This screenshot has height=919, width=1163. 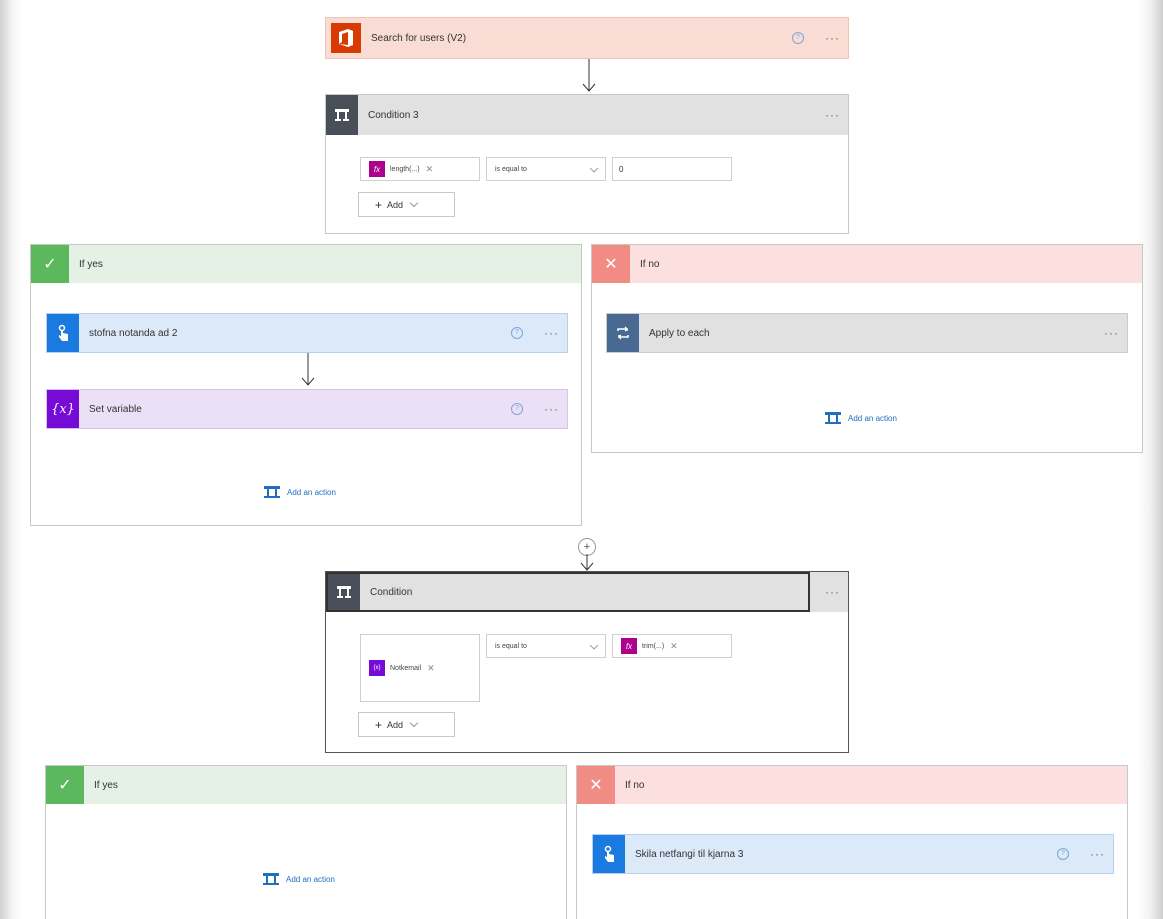 I want to click on condition-more-area: ···, so click(x=829, y=592).